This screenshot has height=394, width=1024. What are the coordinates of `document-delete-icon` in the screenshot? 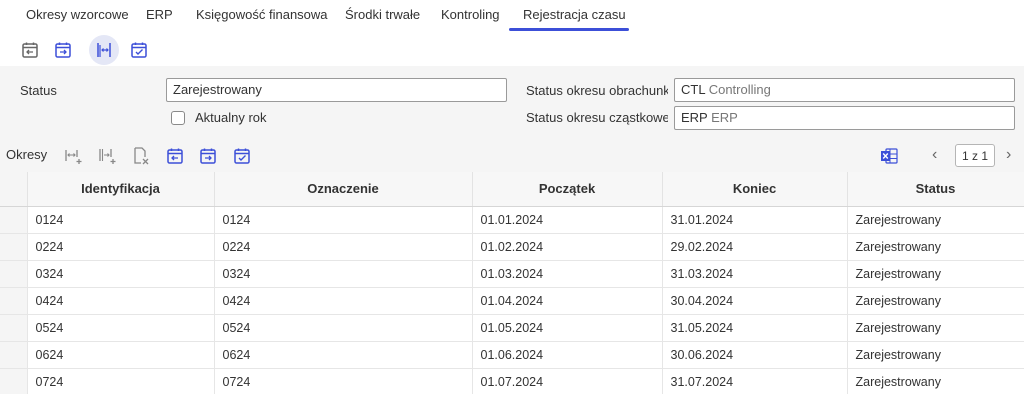 It's located at (141, 156).